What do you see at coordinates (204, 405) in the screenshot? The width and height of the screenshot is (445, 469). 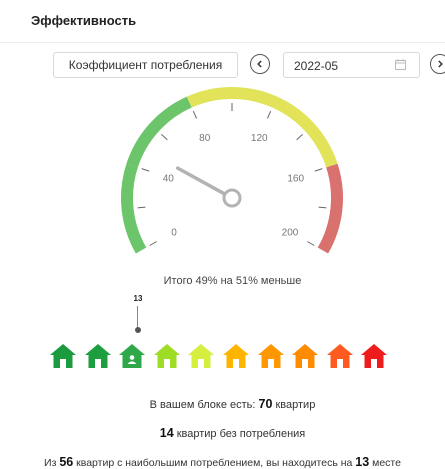 I see `block-flats-prefix: В вашем блоке есть:` at bounding box center [204, 405].